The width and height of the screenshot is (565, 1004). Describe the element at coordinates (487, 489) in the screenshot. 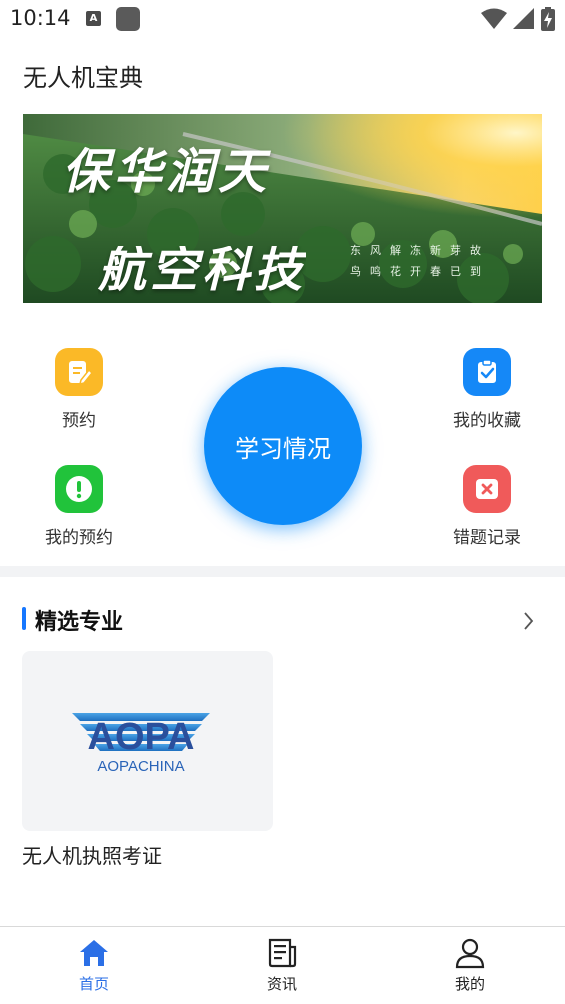

I see `close-card-icon` at that location.